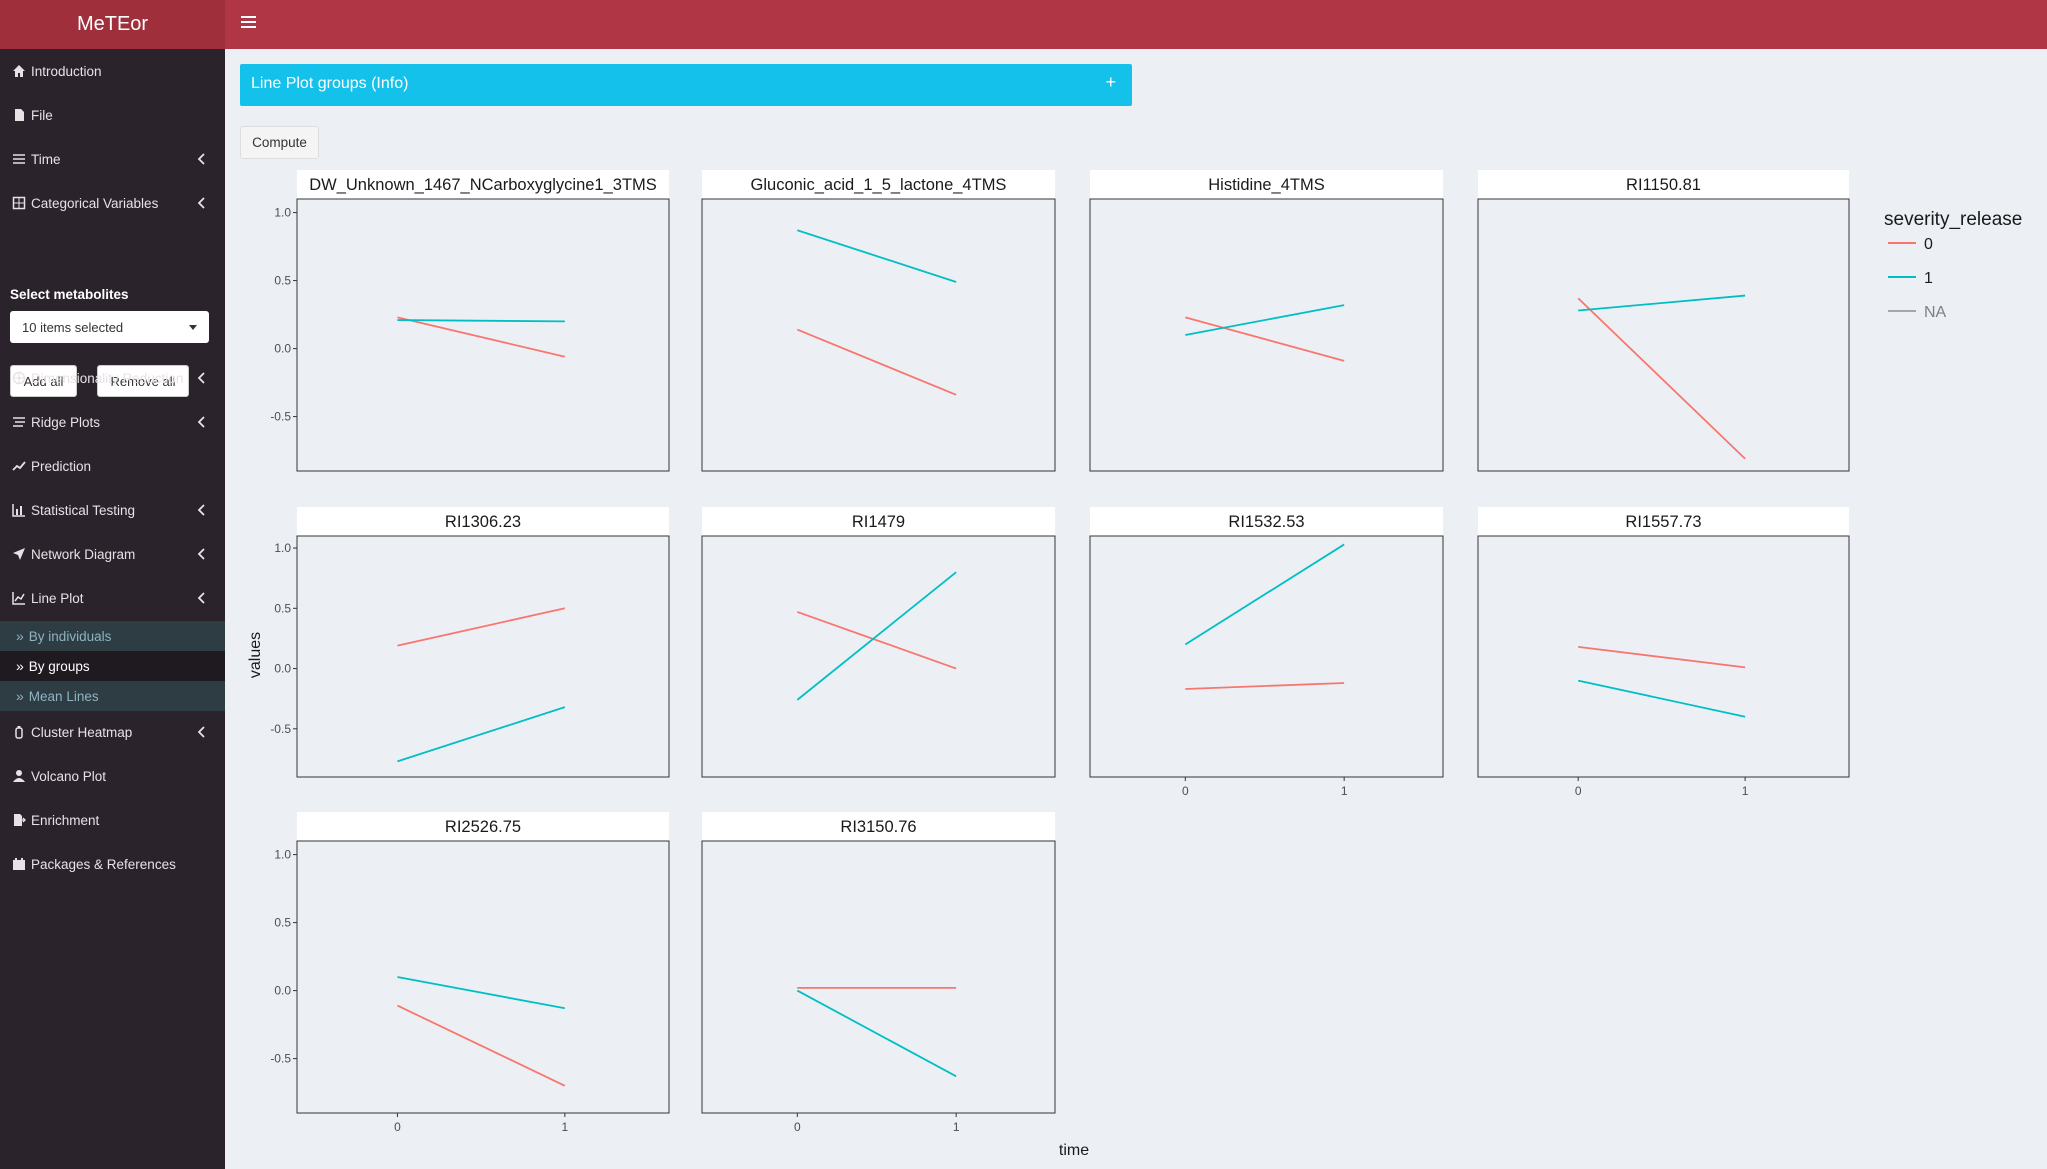  Describe the element at coordinates (797, 1127) in the screenshot. I see `x-tick-label: 0` at that location.